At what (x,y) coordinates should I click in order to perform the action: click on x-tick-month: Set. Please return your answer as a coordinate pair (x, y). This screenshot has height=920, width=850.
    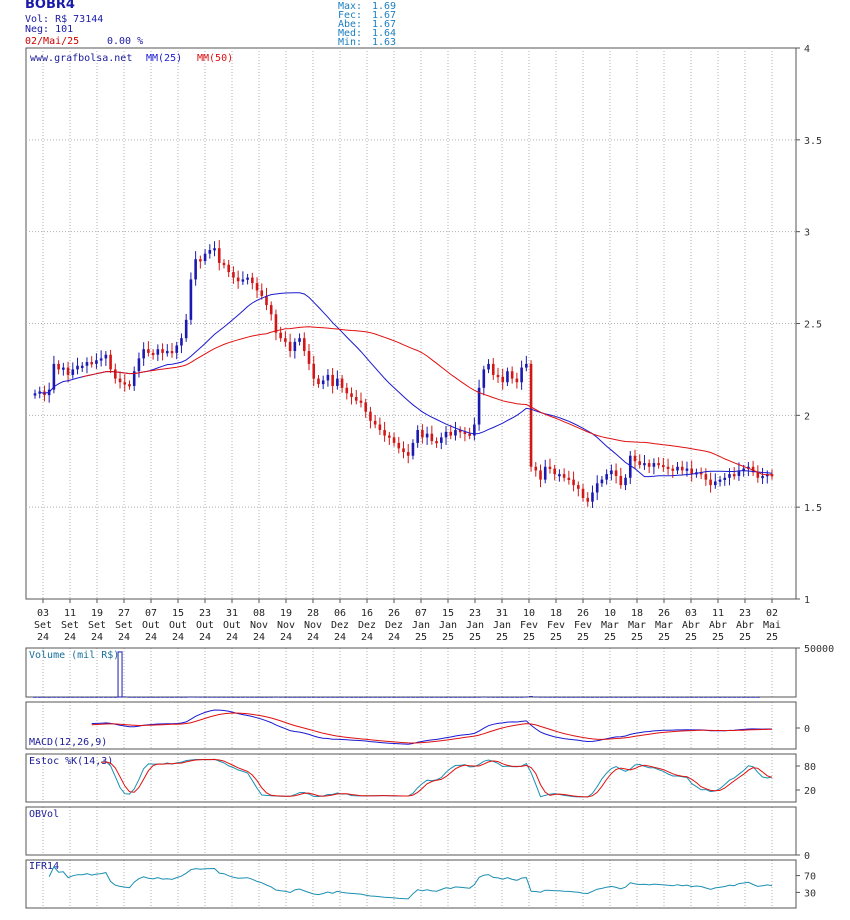
    Looking at the image, I should click on (70, 625).